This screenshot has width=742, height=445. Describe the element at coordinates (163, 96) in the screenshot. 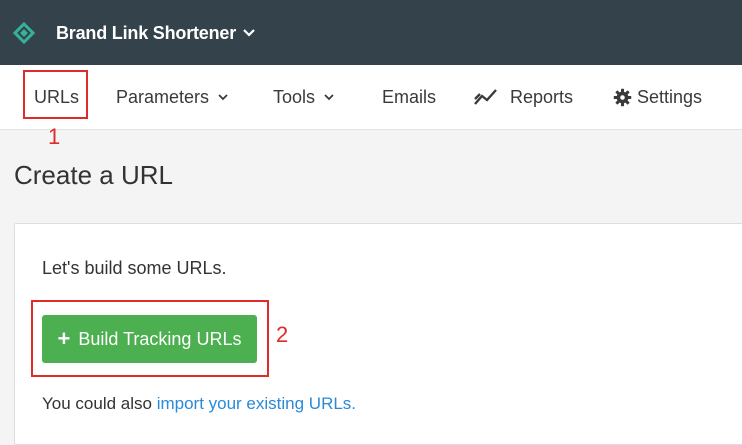

I see `nav-item-label: Parameters` at that location.